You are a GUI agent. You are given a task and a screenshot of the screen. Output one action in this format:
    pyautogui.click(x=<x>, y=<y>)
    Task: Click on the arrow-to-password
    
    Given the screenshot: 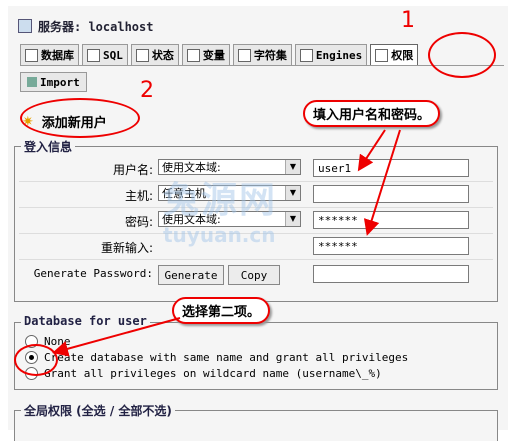 What is the action you would take?
    pyautogui.click(x=382, y=182)
    